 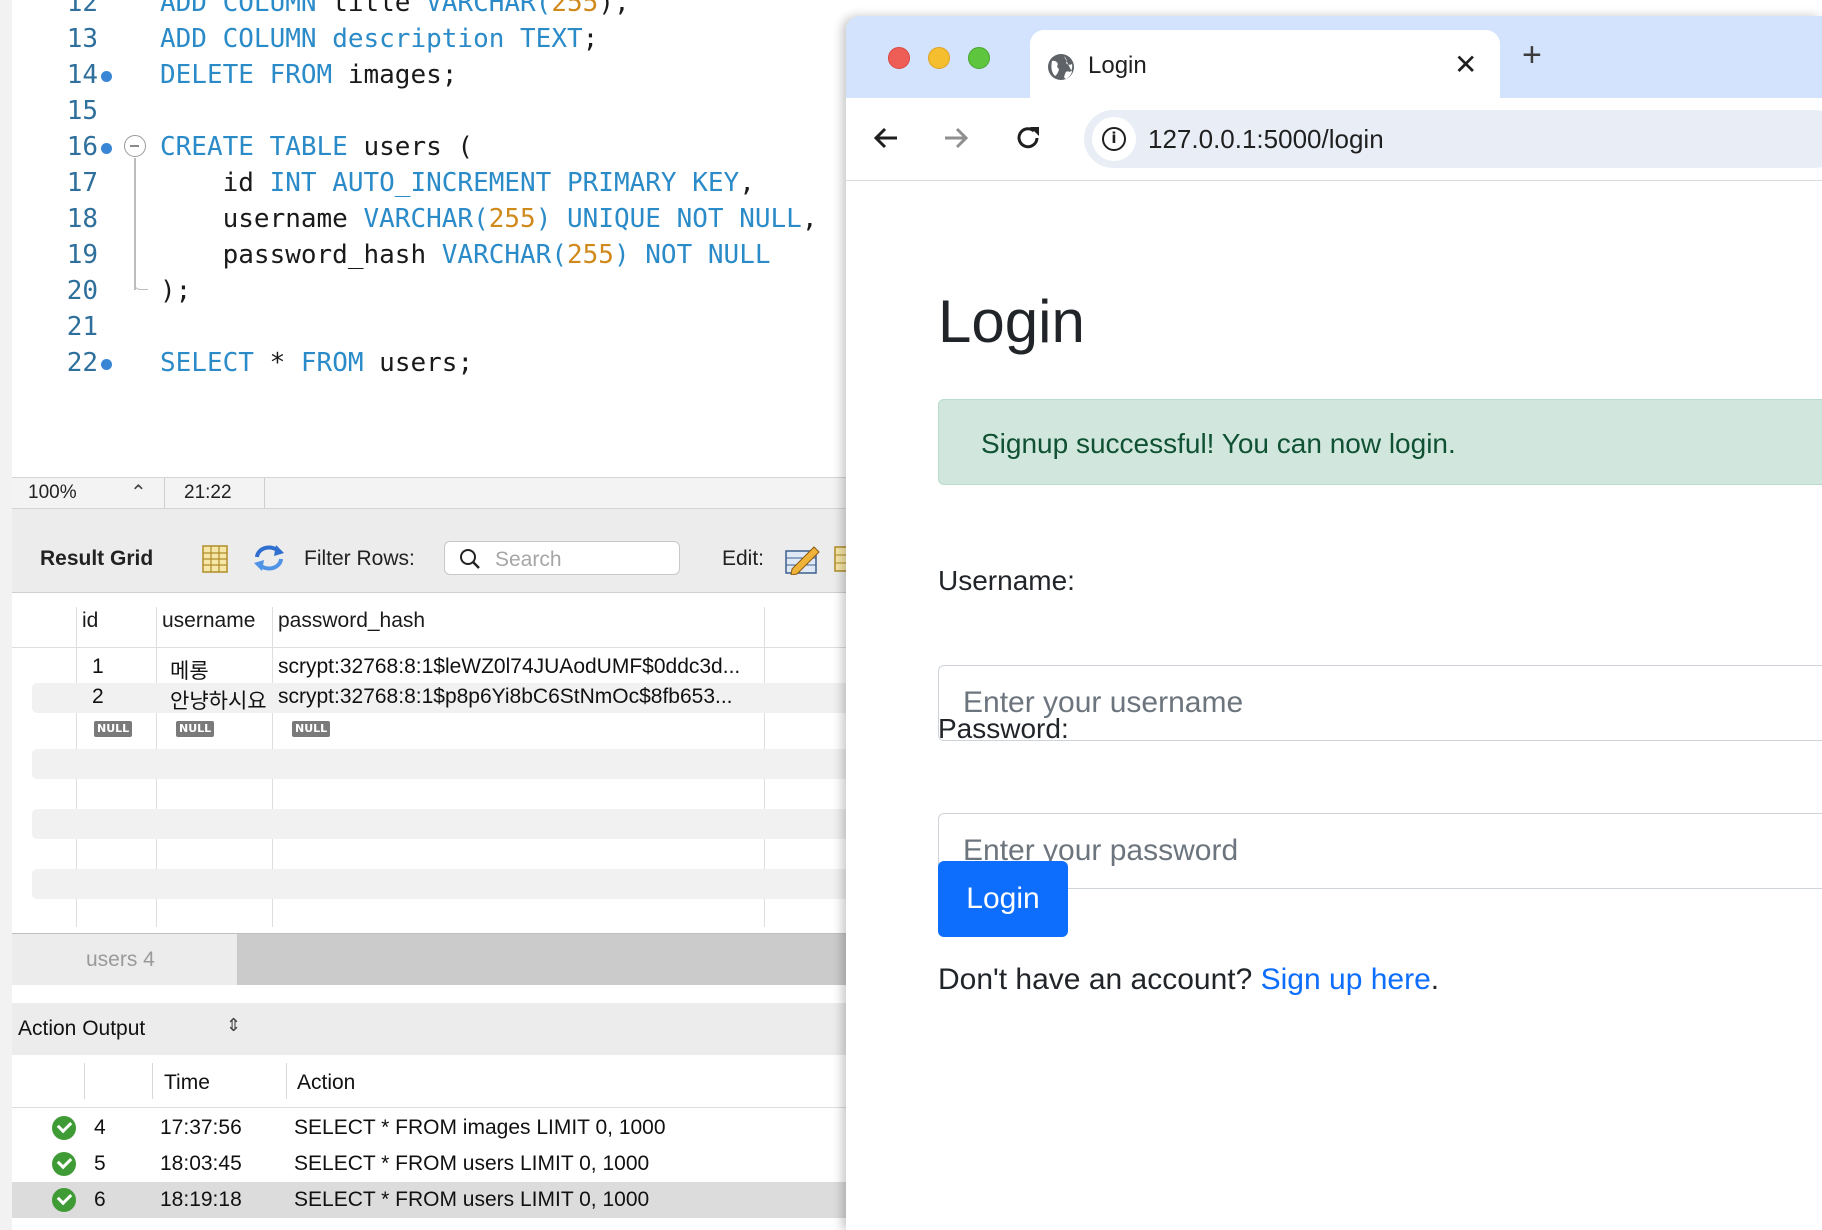 I want to click on filter-search-field: Search, so click(x=562, y=558).